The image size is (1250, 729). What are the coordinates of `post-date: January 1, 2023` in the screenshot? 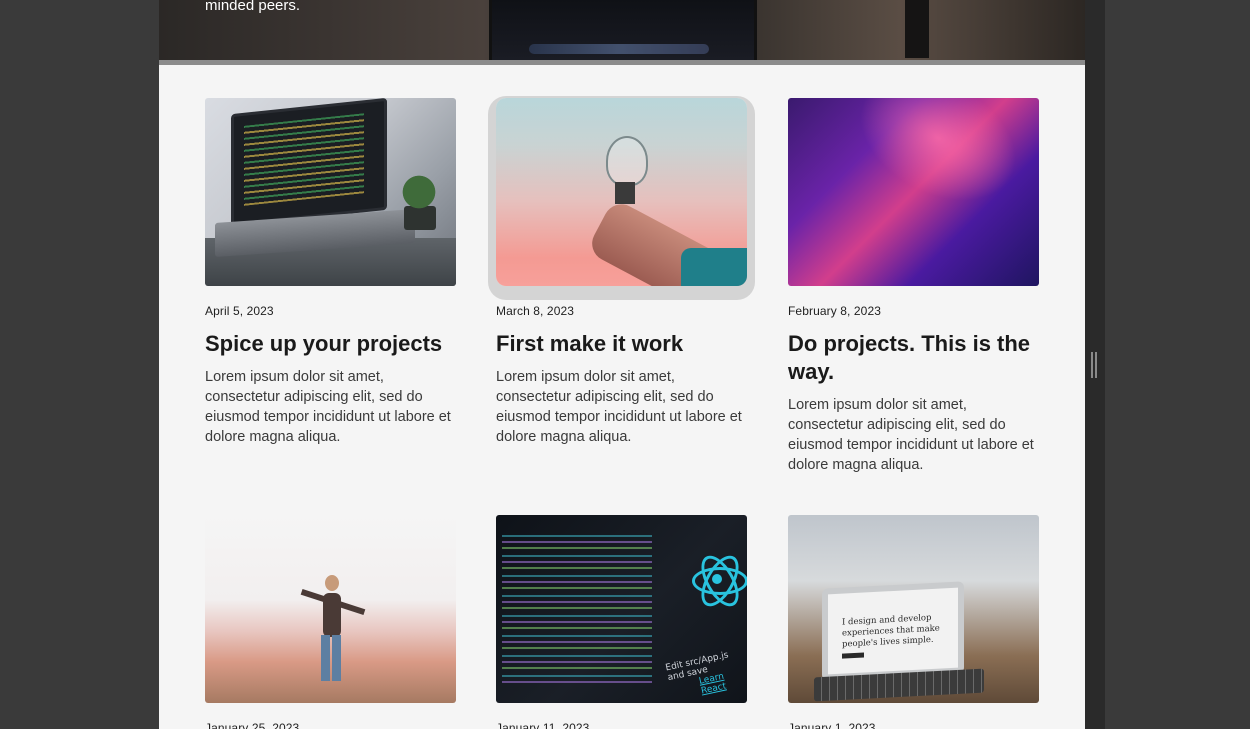 It's located at (832, 725).